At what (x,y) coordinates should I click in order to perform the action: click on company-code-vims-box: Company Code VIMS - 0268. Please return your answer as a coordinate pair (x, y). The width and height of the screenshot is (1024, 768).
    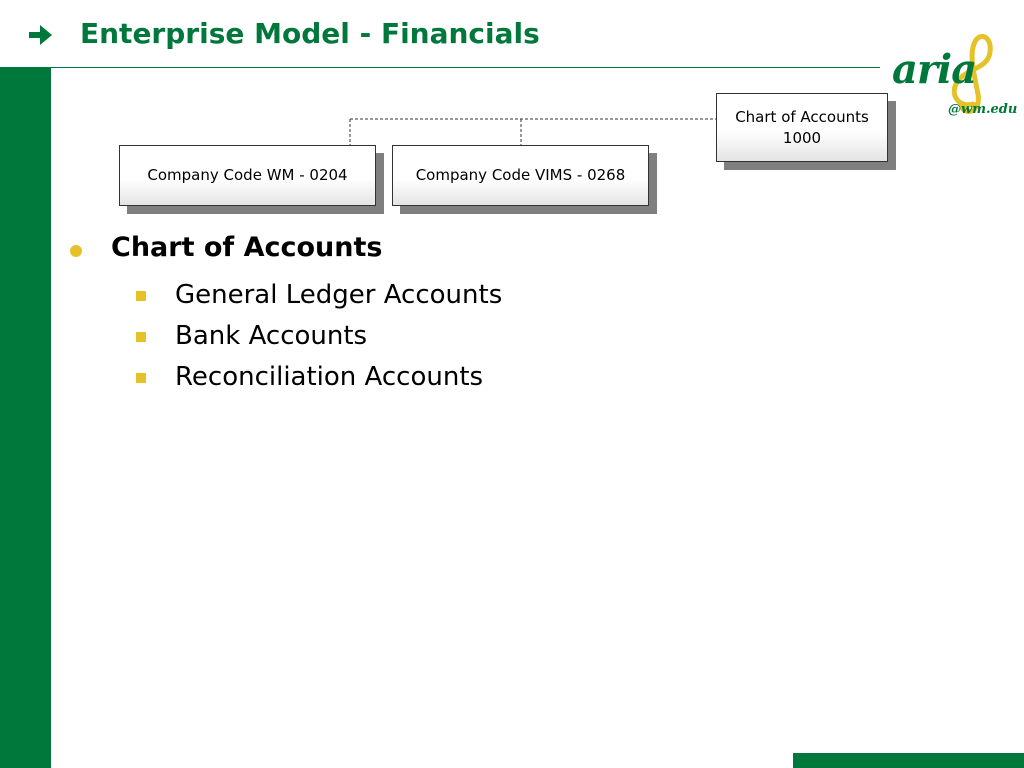
    Looking at the image, I should click on (520, 175).